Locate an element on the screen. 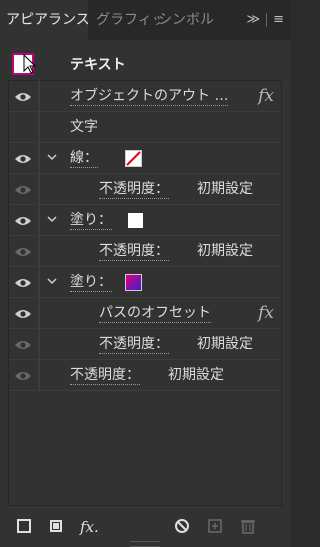 This screenshot has height=547, width=320. none-swatch-icon is located at coordinates (133, 158).